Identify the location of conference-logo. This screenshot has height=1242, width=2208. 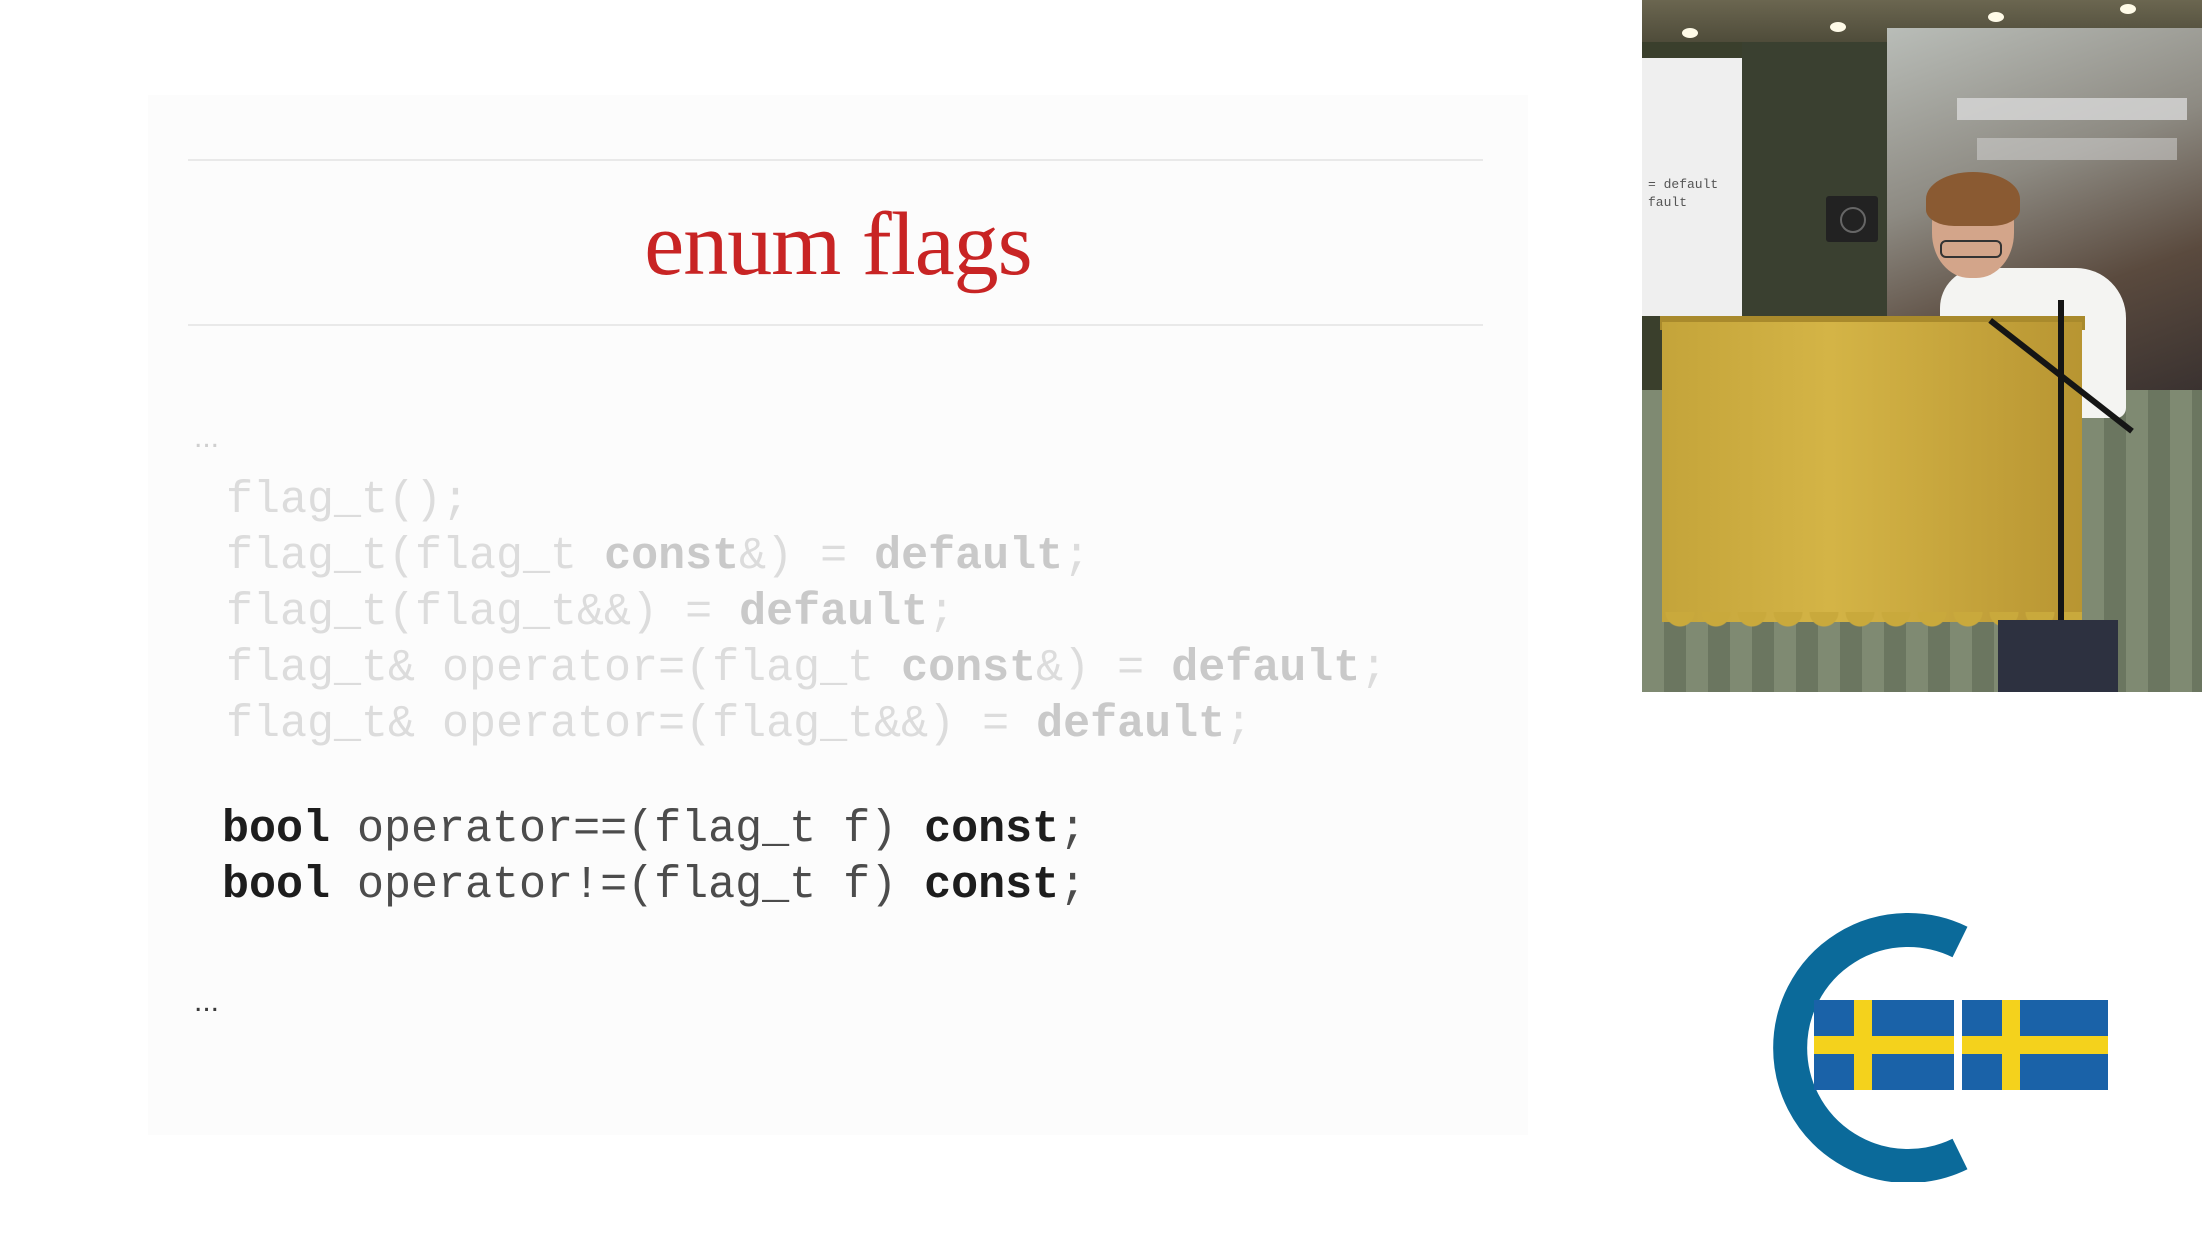
(1940, 1047).